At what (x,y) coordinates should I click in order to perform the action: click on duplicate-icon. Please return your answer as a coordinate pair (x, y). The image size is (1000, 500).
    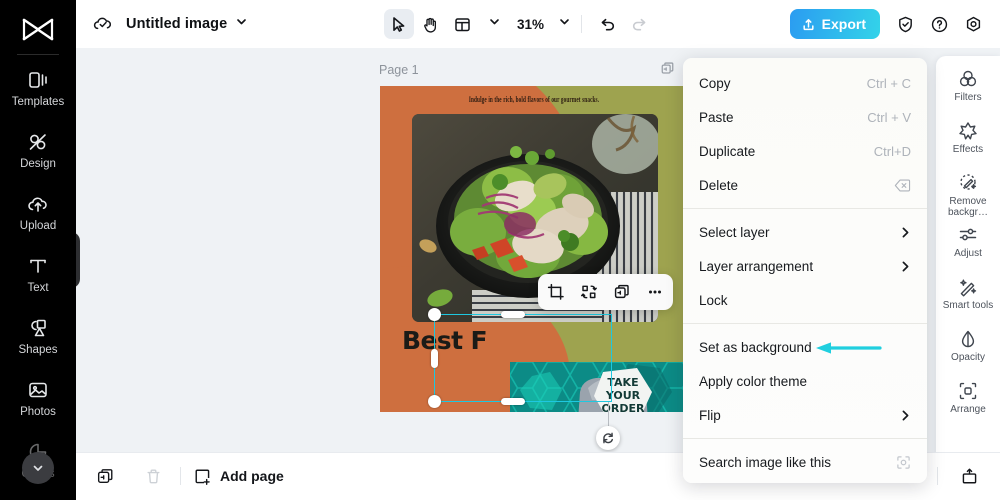
    Looking at the image, I should click on (621, 291).